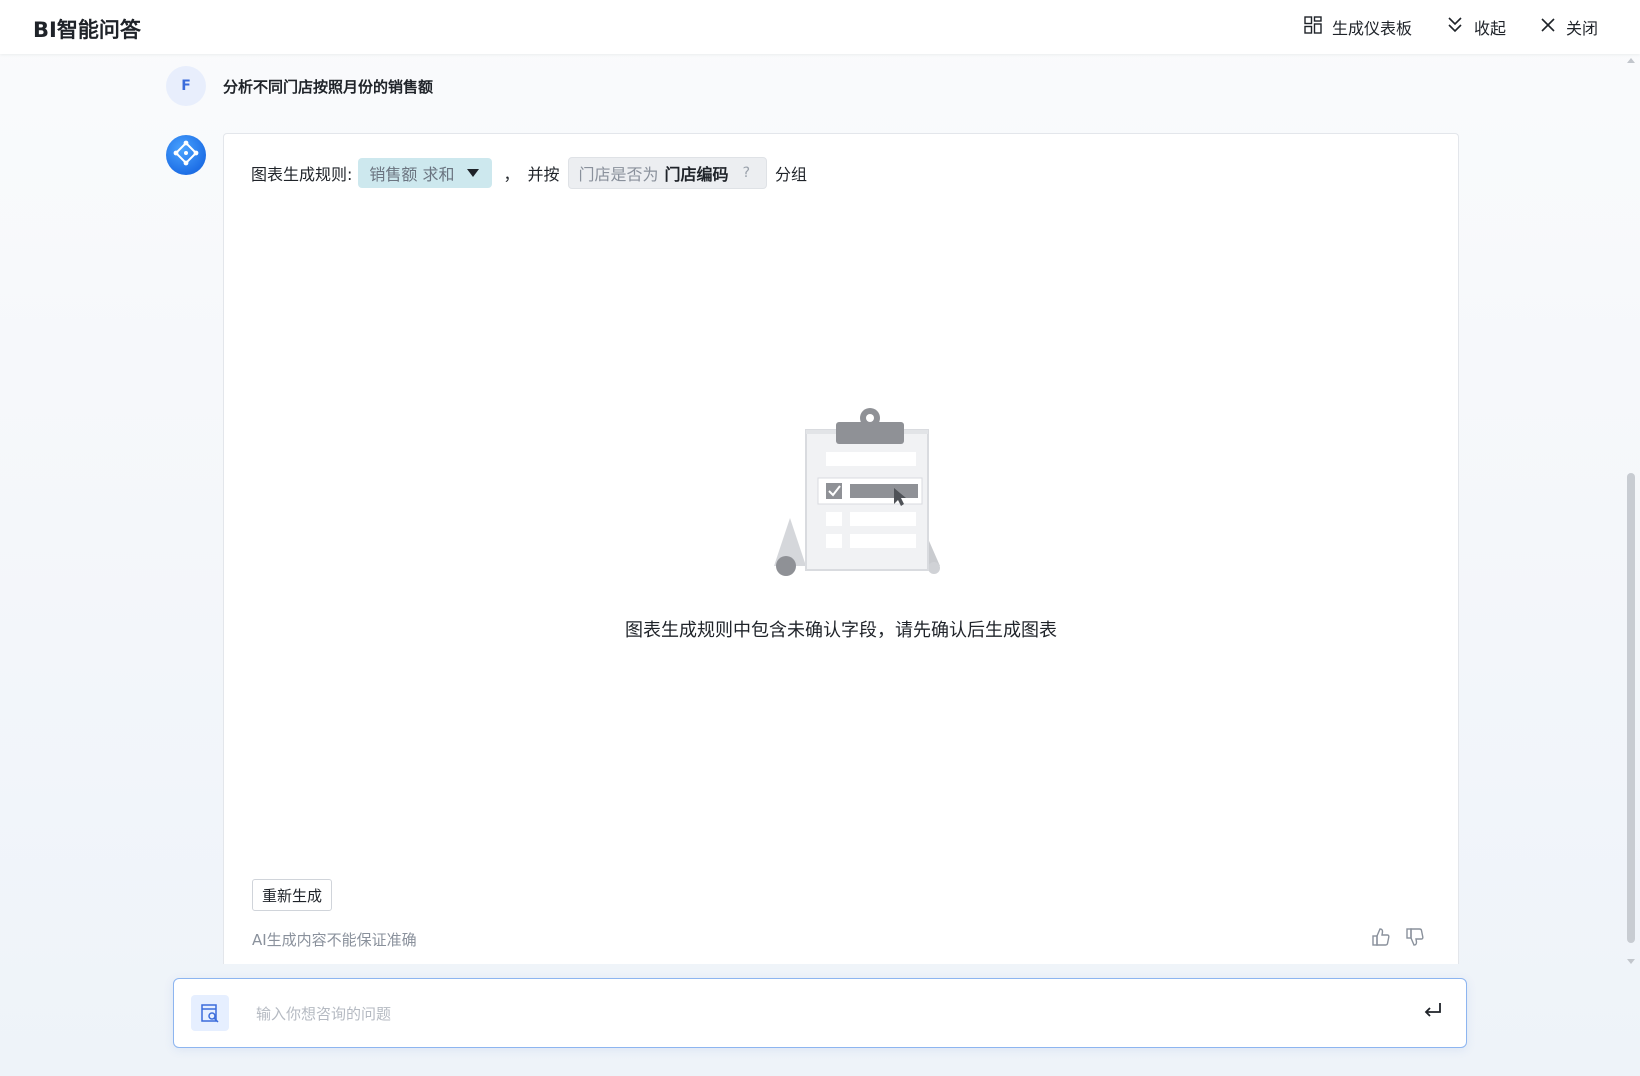 This screenshot has height=1076, width=1640. What do you see at coordinates (746, 173) in the screenshot?
I see `question-mark-icon: ?` at bounding box center [746, 173].